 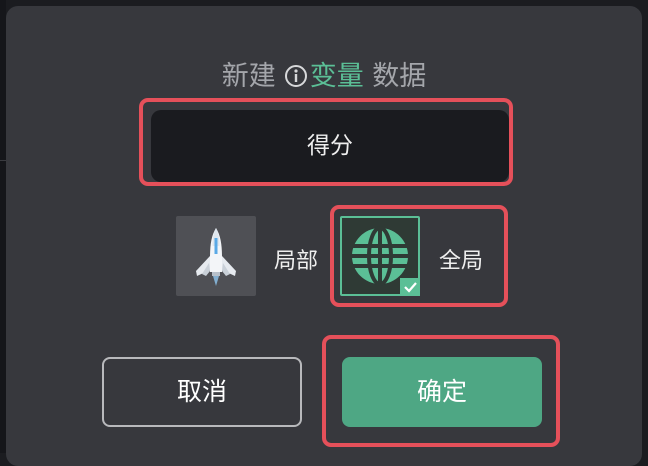 What do you see at coordinates (330, 146) in the screenshot?
I see `variable-name-input: 得分` at bounding box center [330, 146].